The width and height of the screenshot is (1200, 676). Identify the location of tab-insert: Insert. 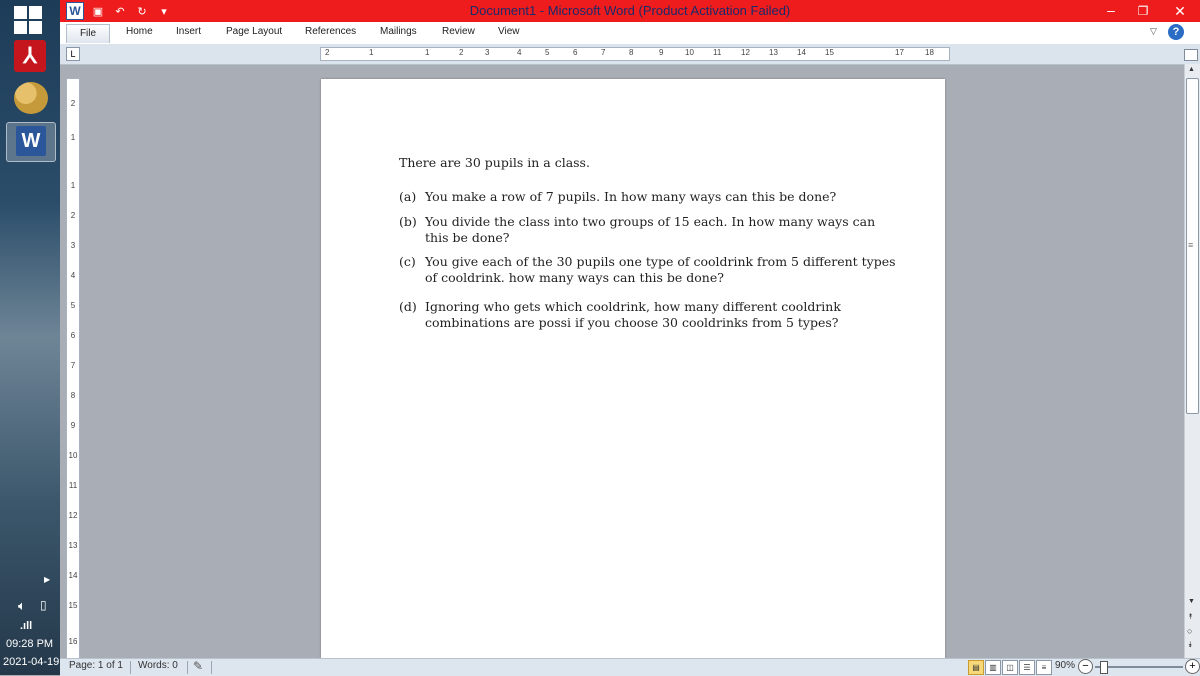
(188, 31).